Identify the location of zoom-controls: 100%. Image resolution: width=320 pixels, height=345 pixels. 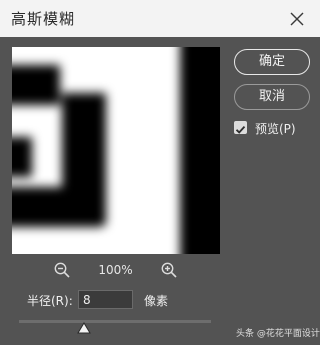
(118, 271).